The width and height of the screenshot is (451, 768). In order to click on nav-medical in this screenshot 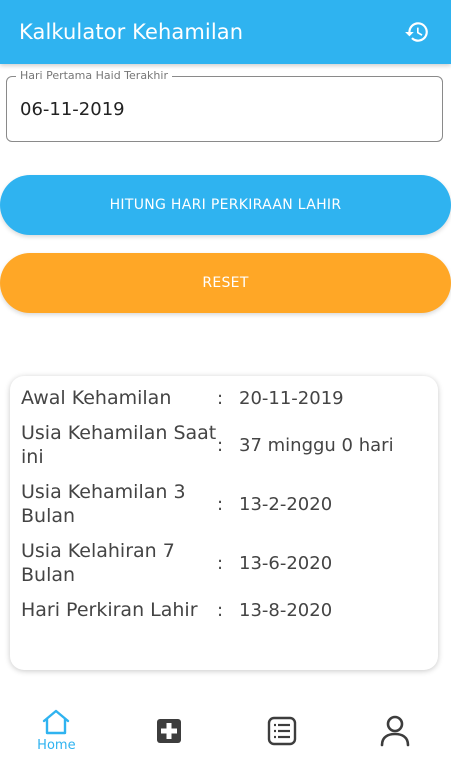, I will do `click(169, 722)`.